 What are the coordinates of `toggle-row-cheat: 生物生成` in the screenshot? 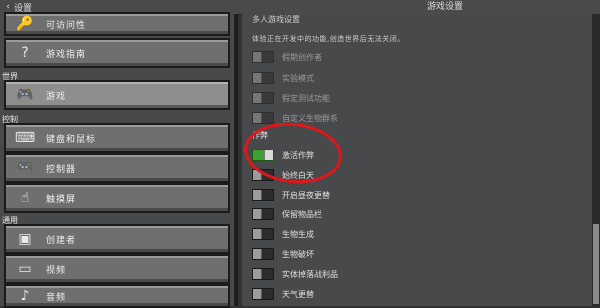 It's located at (283, 234).